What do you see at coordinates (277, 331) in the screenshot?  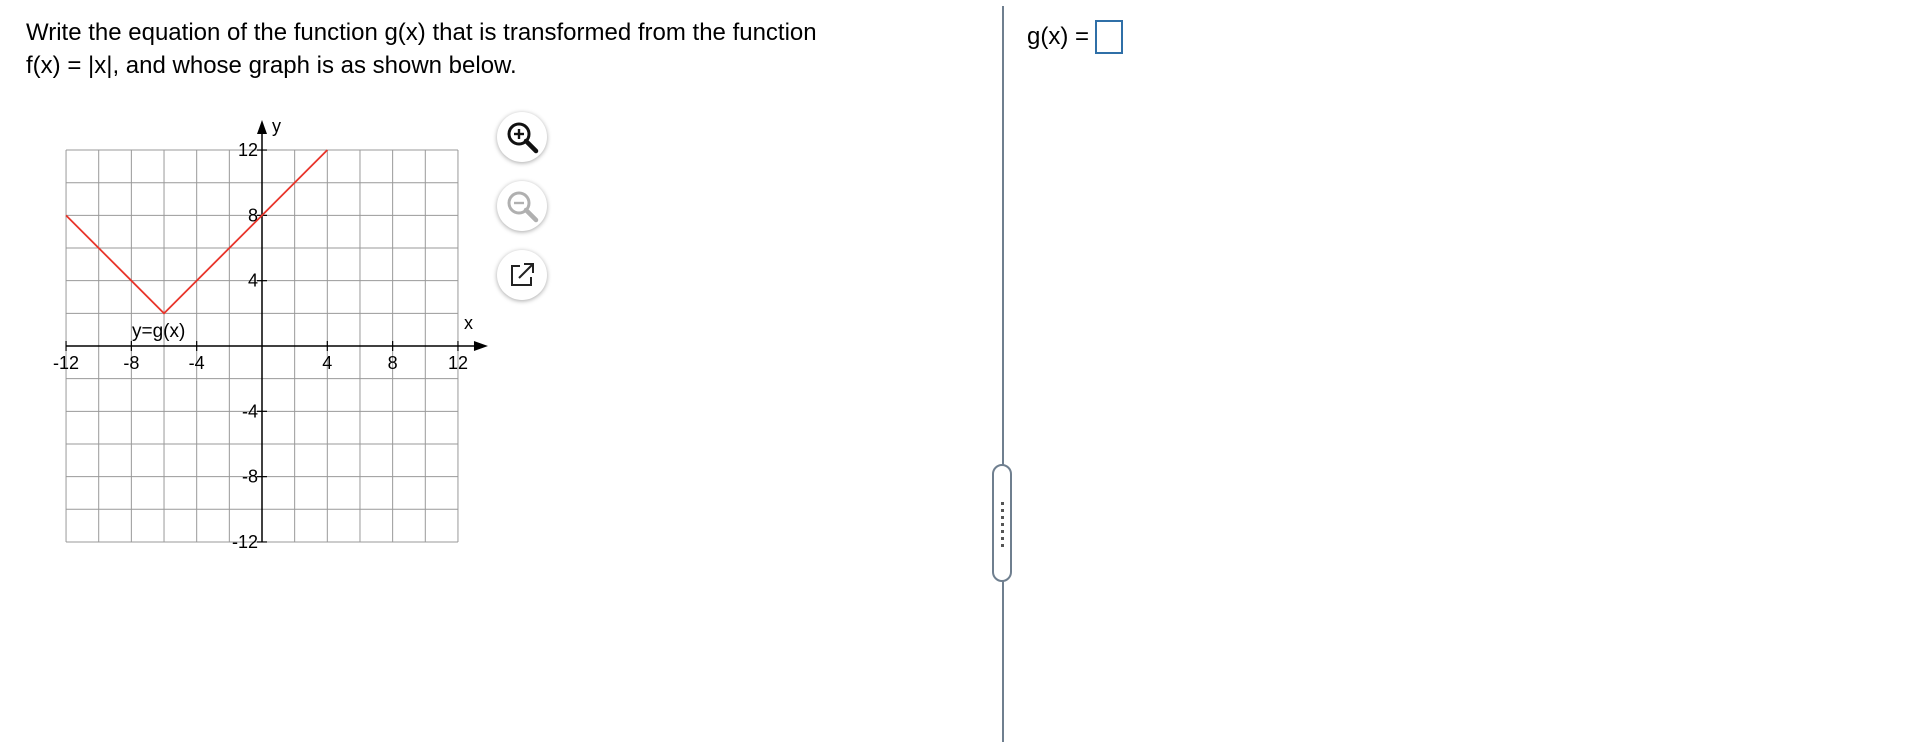 I see `graph-axes` at bounding box center [277, 331].